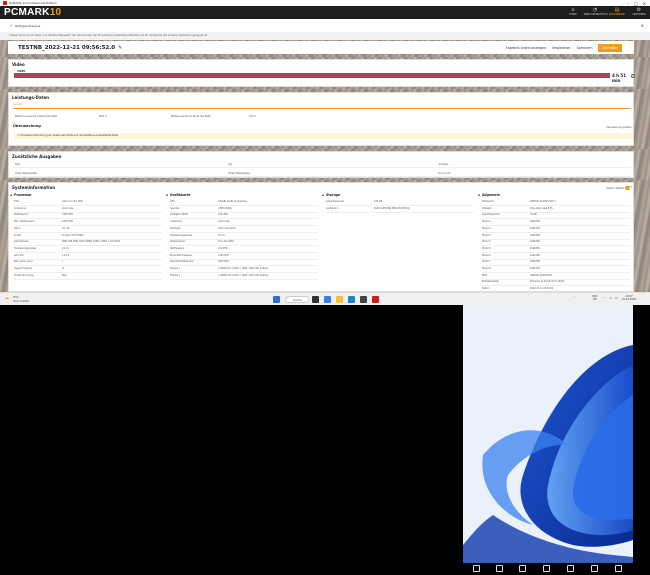 Image resolution: width=650 pixels, height=575 pixels. What do you see at coordinates (585, 48) in the screenshot?
I see `save-button: Speichern` at bounding box center [585, 48].